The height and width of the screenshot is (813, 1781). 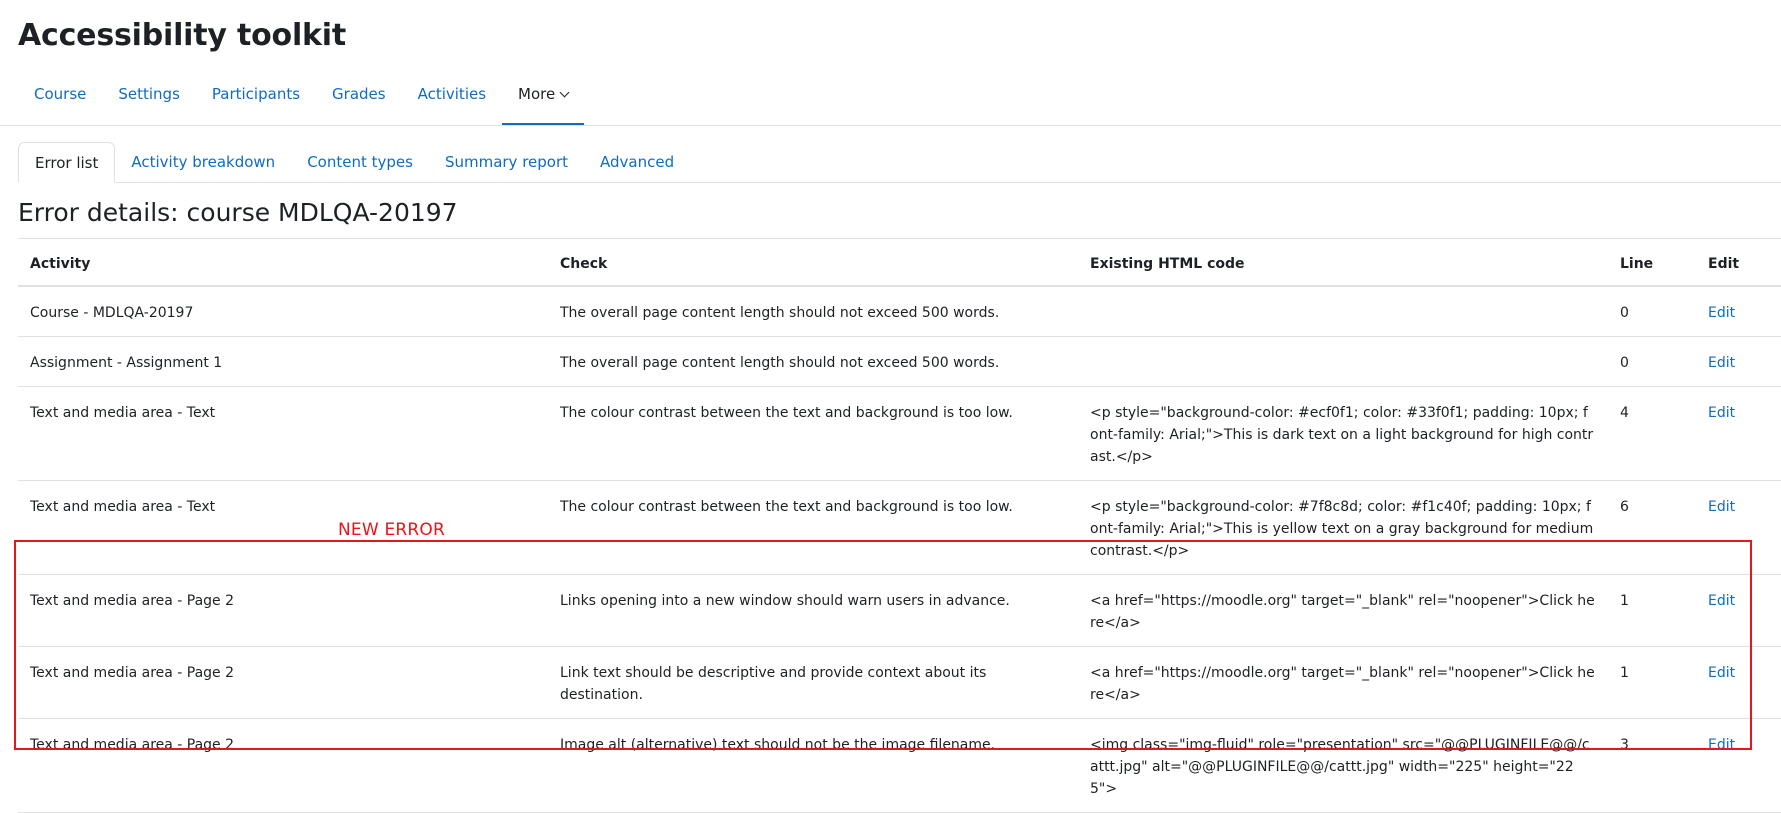 What do you see at coordinates (283, 361) in the screenshot?
I see `cell-activity: Assignment - Assignment 1` at bounding box center [283, 361].